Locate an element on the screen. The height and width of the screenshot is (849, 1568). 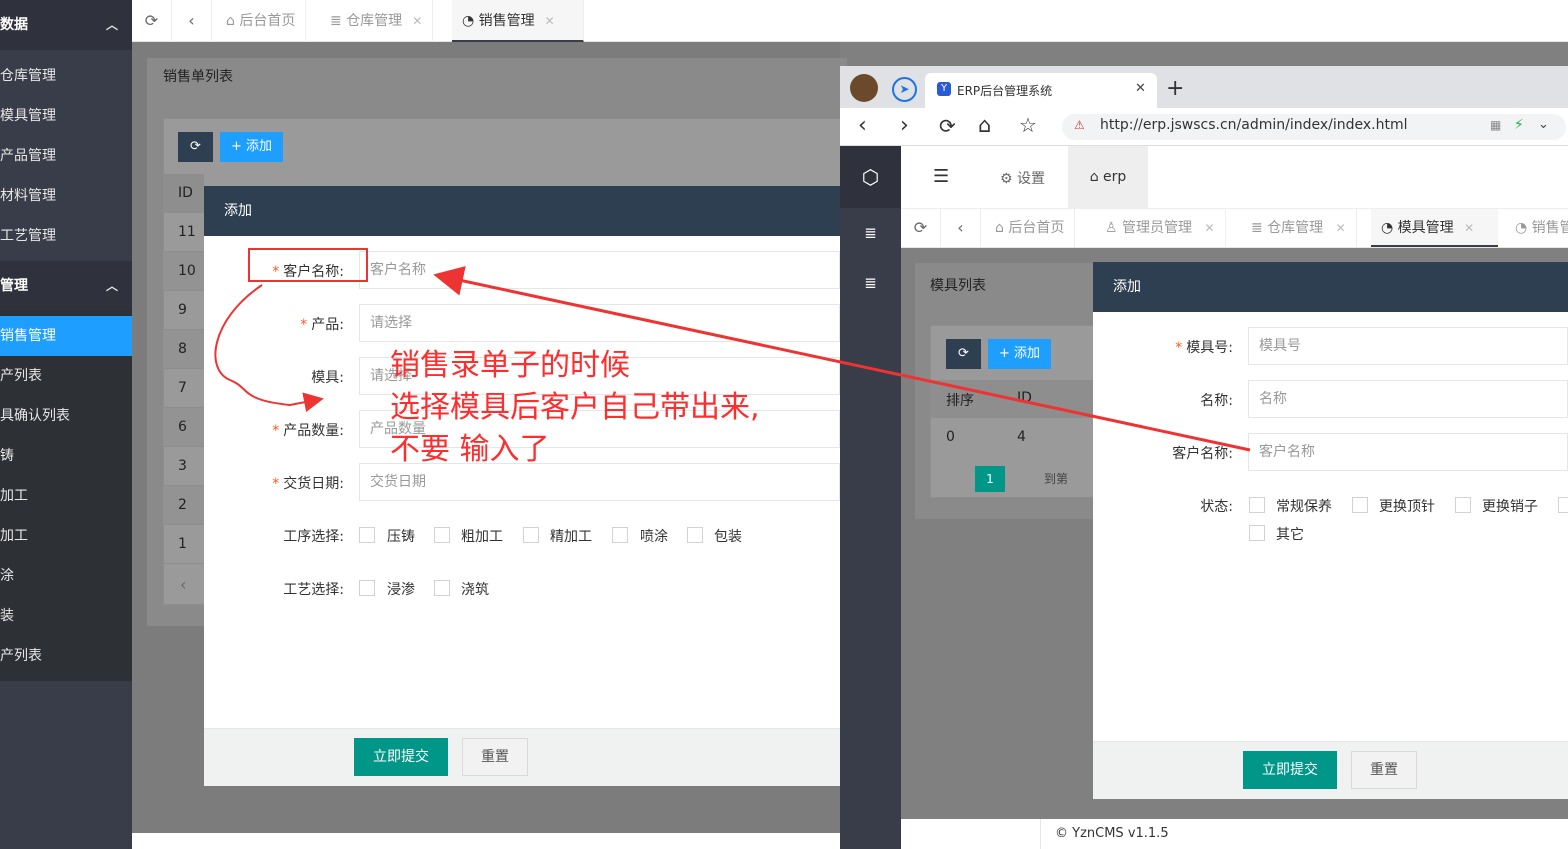
name-input: 名称 is located at coordinates (1408, 399).